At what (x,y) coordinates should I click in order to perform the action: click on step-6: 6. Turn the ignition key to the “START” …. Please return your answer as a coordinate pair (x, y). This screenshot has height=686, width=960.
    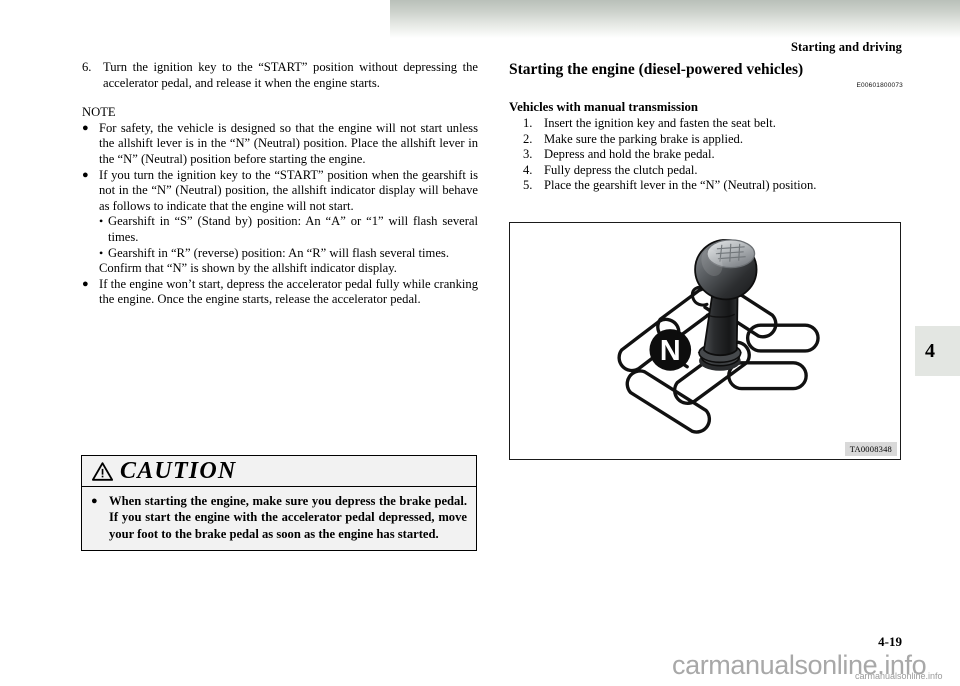
    Looking at the image, I should click on (280, 75).